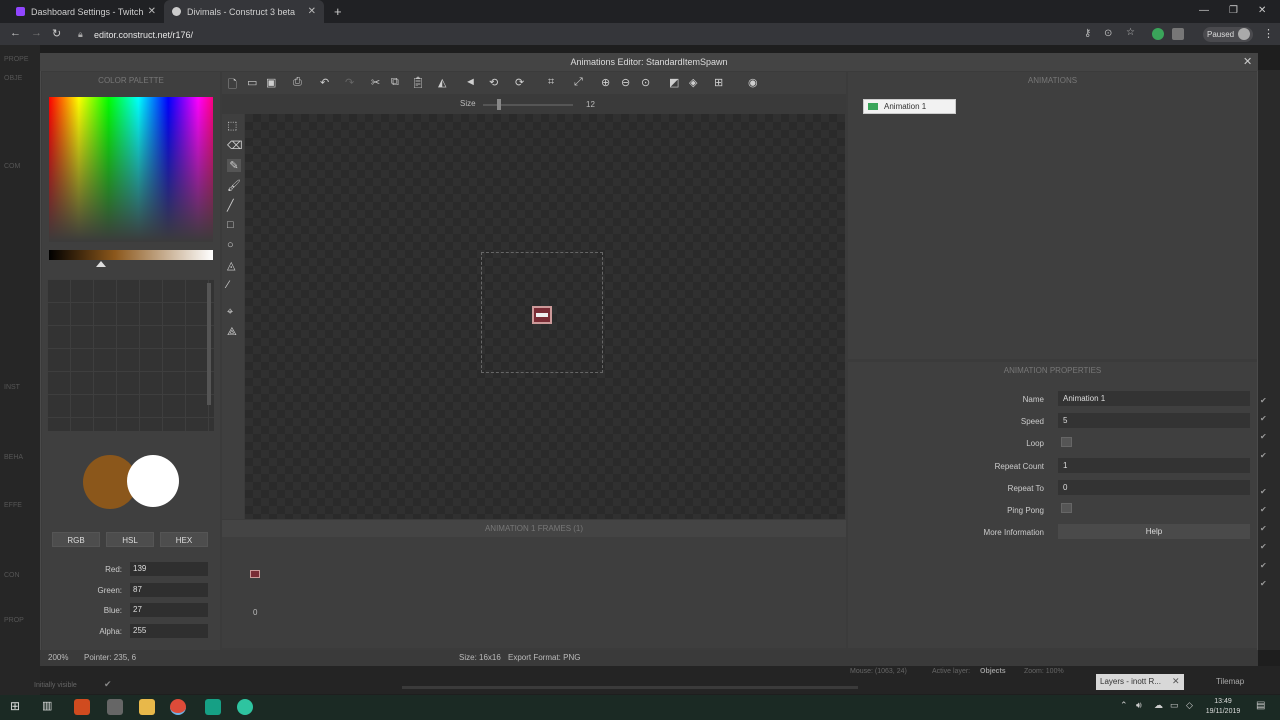 The image size is (1280, 720). I want to click on office-icon, so click(82, 707).